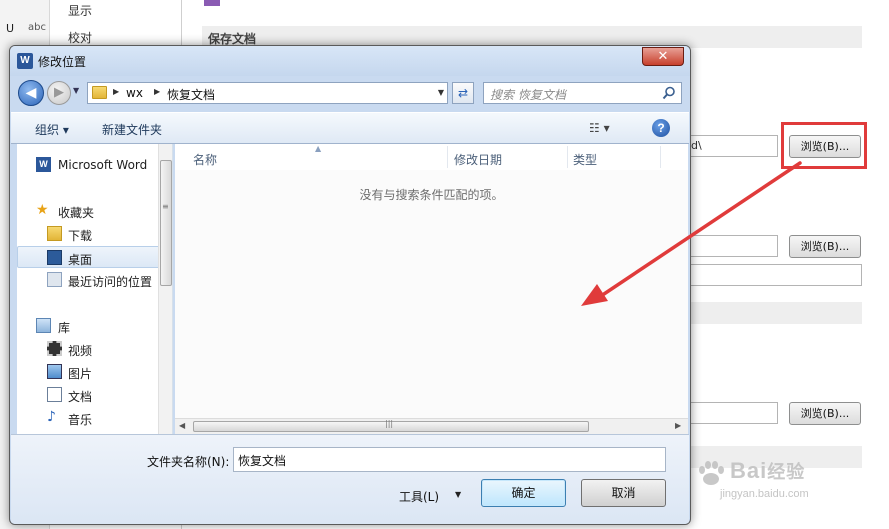  What do you see at coordinates (80, 374) in the screenshot?
I see `nav-label: 图片` at bounding box center [80, 374].